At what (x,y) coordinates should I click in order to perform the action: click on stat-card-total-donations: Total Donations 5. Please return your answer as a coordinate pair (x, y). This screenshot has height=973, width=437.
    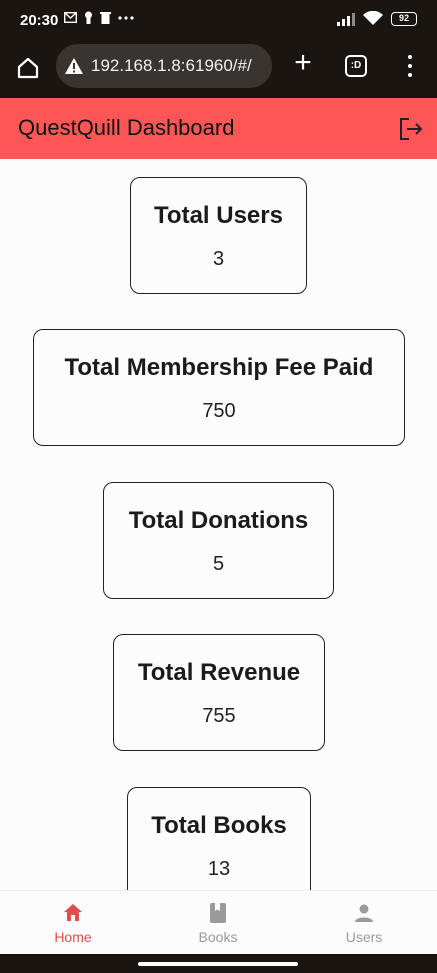
    Looking at the image, I should click on (218, 540).